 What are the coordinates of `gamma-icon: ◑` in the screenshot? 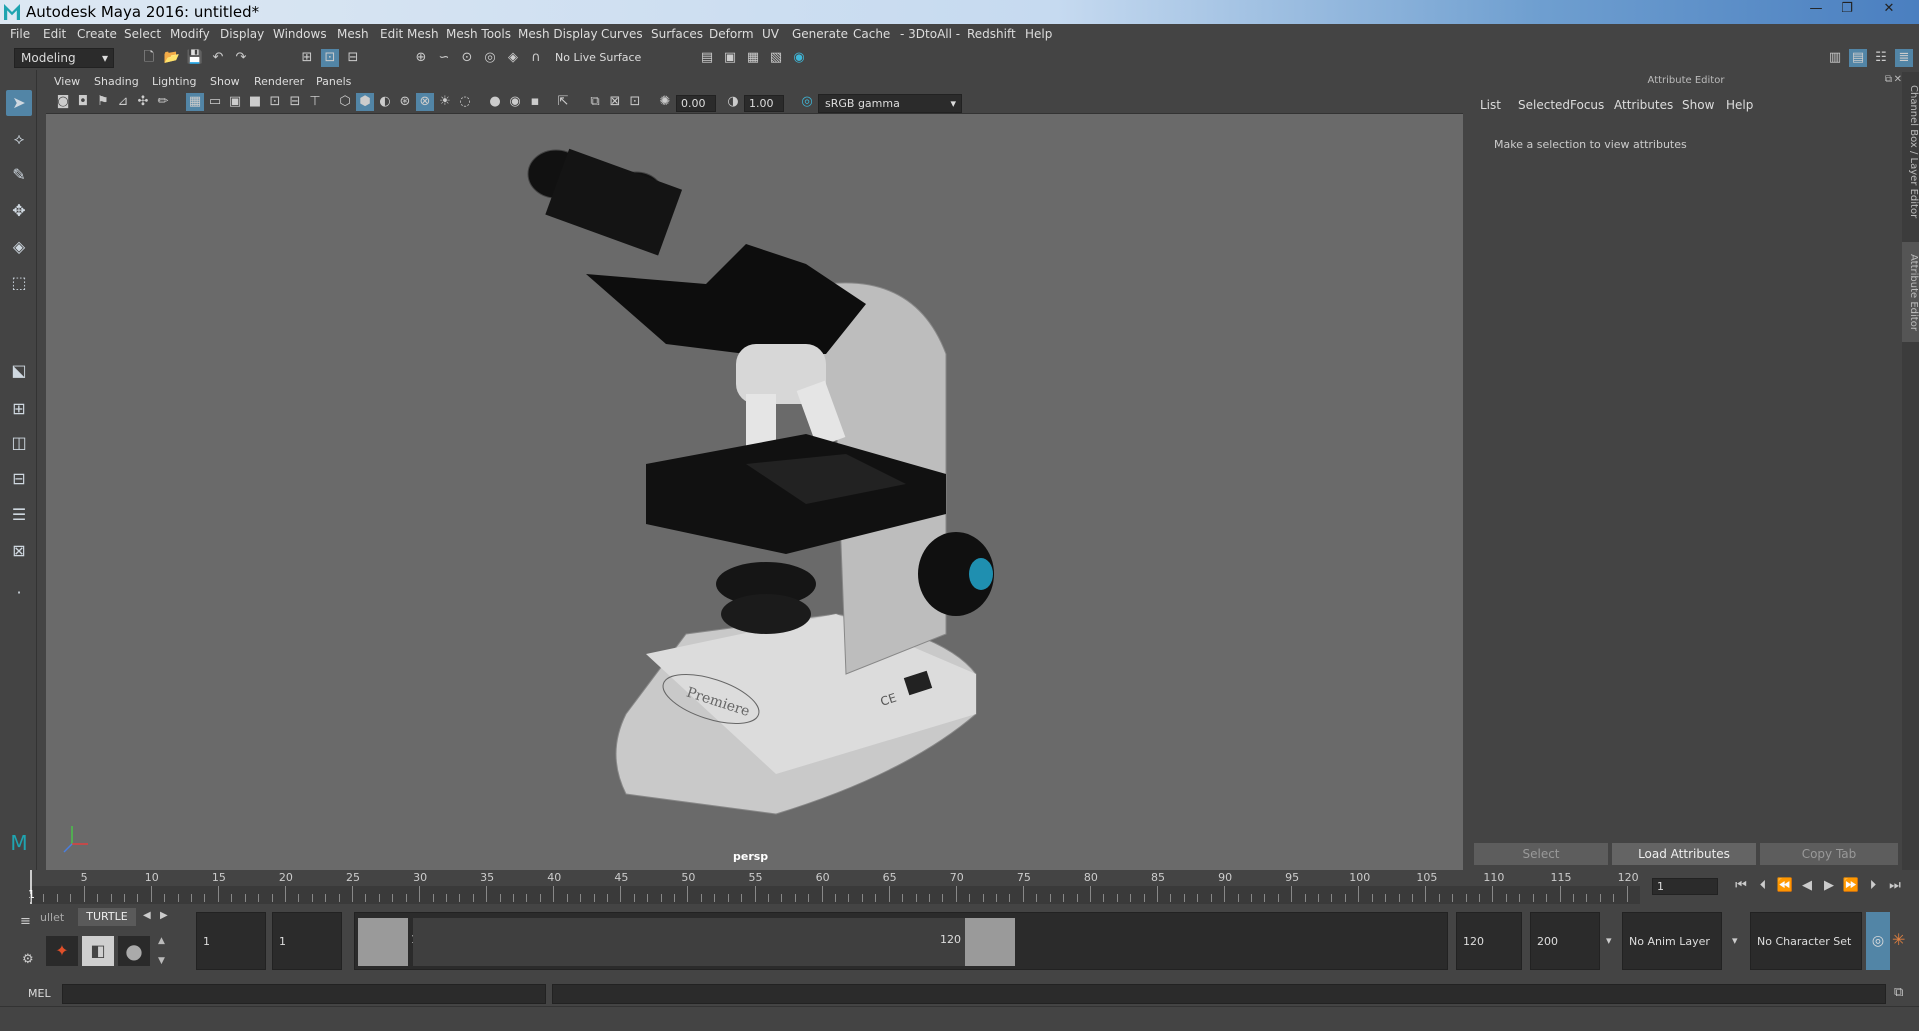 It's located at (733, 102).